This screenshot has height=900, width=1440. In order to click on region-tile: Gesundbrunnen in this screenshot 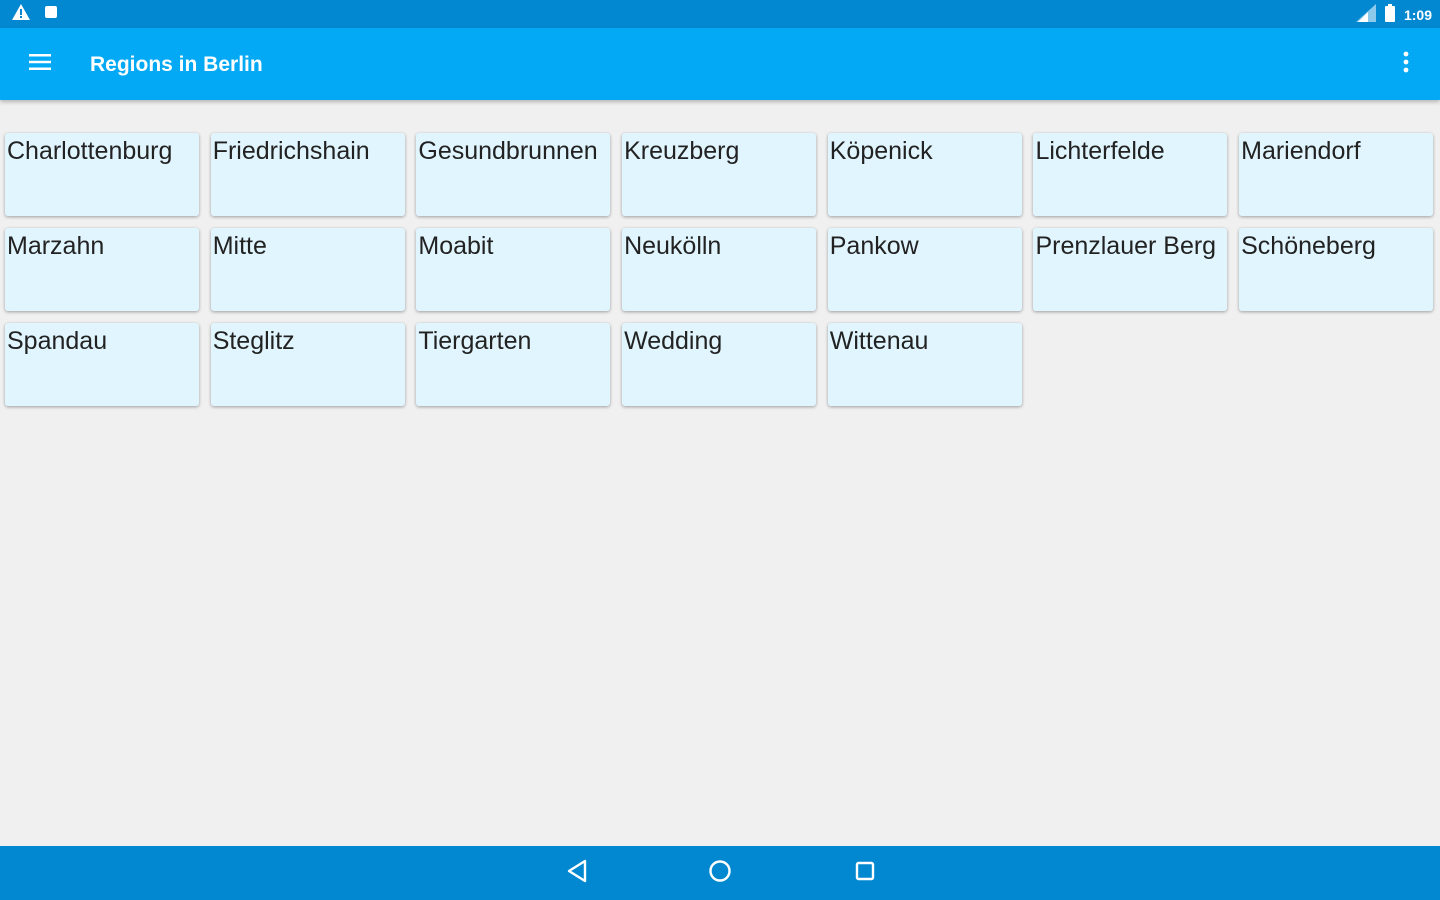, I will do `click(513, 174)`.